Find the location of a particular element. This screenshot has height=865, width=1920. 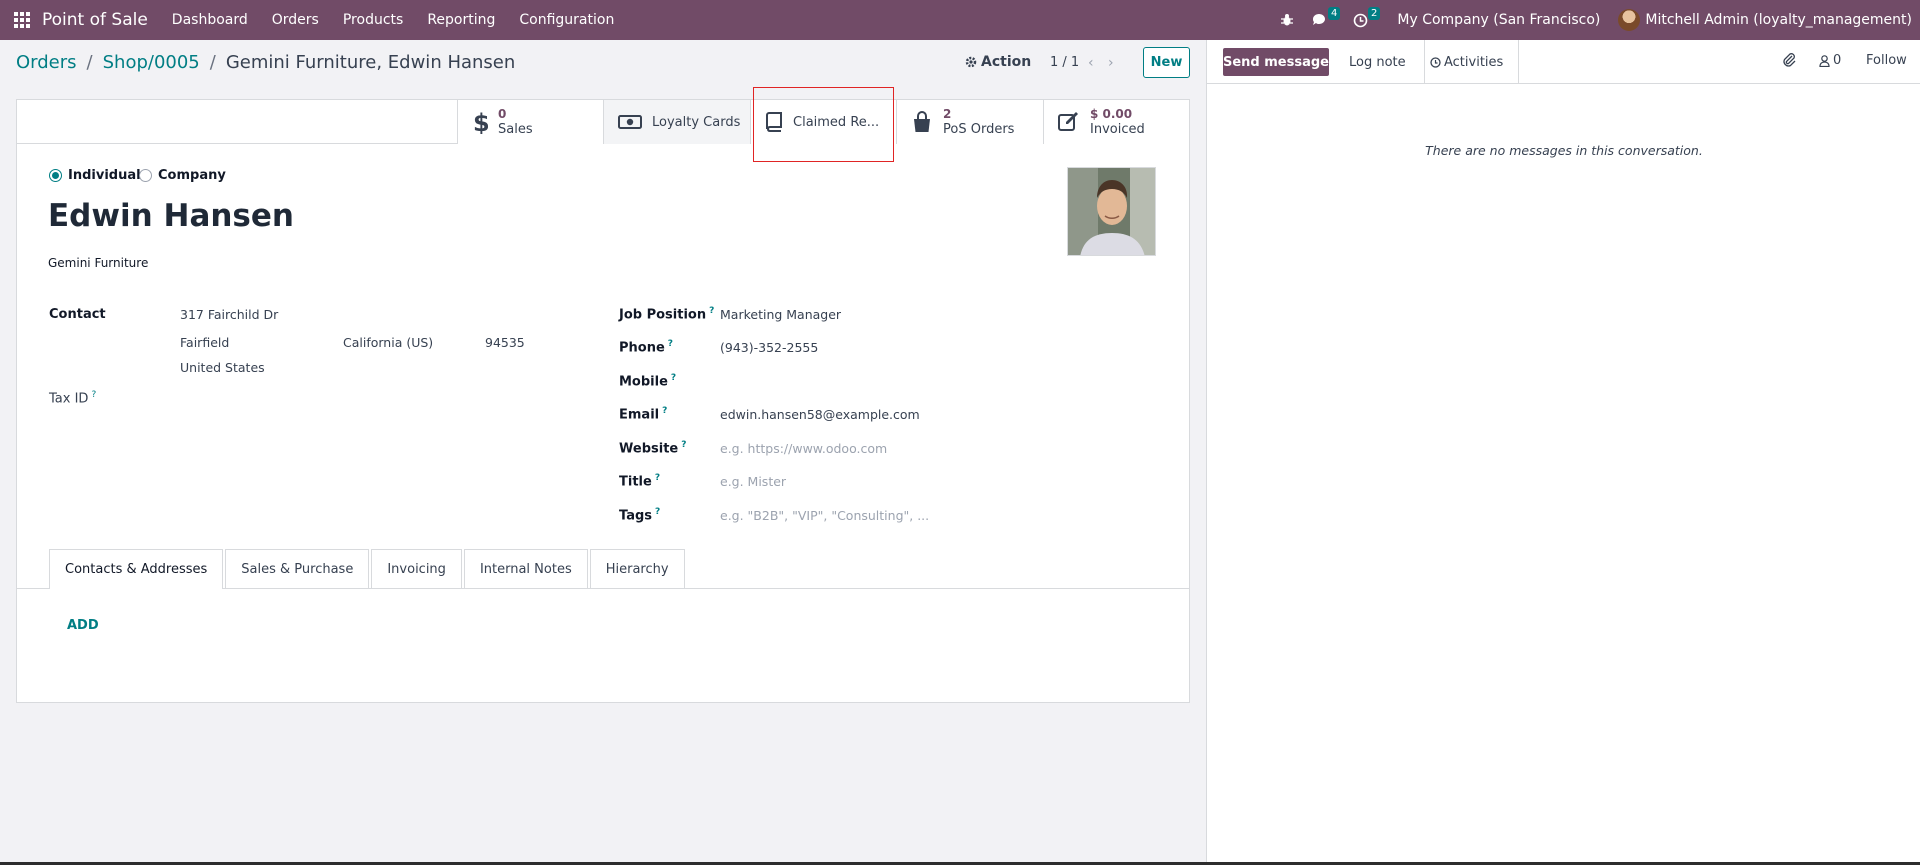

breadcrumb-current: Gemini Furniture, Edwin Hansen is located at coordinates (370, 62).